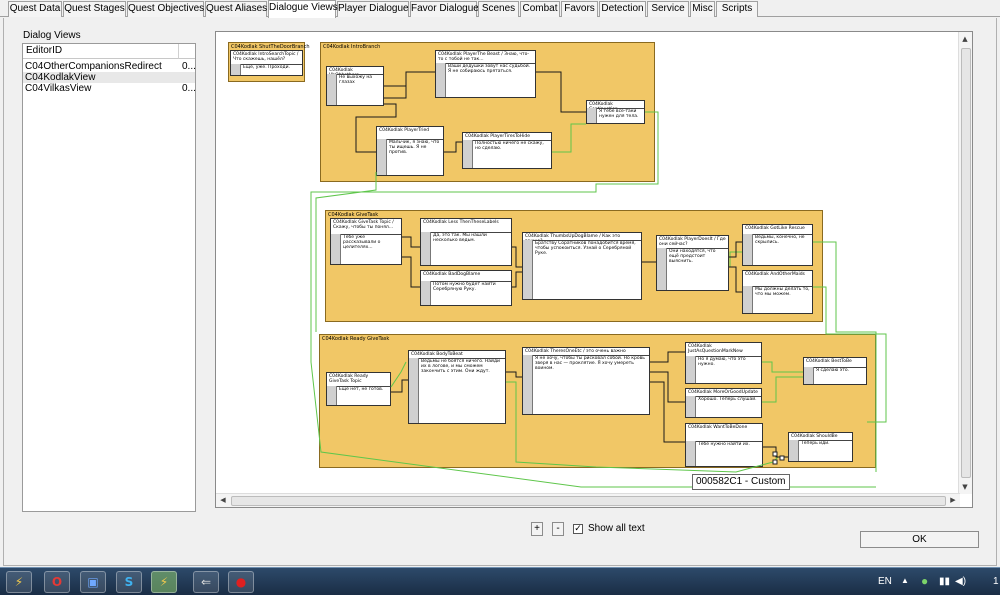 This screenshot has width=1000, height=595. Describe the element at coordinates (905, 580) in the screenshot. I see `tray-arrow-icon: ▲` at that location.